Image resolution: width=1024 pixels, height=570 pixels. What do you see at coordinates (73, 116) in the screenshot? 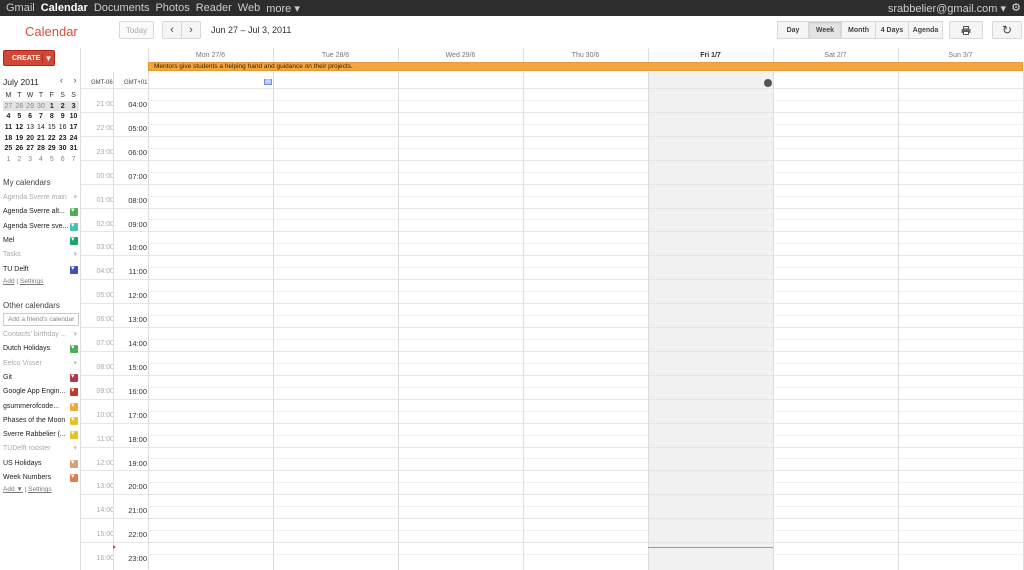
I see `mini-day: 10` at bounding box center [73, 116].